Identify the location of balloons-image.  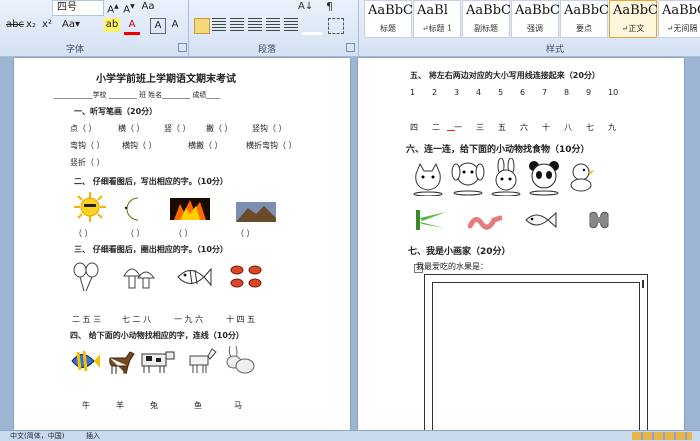
(86, 277).